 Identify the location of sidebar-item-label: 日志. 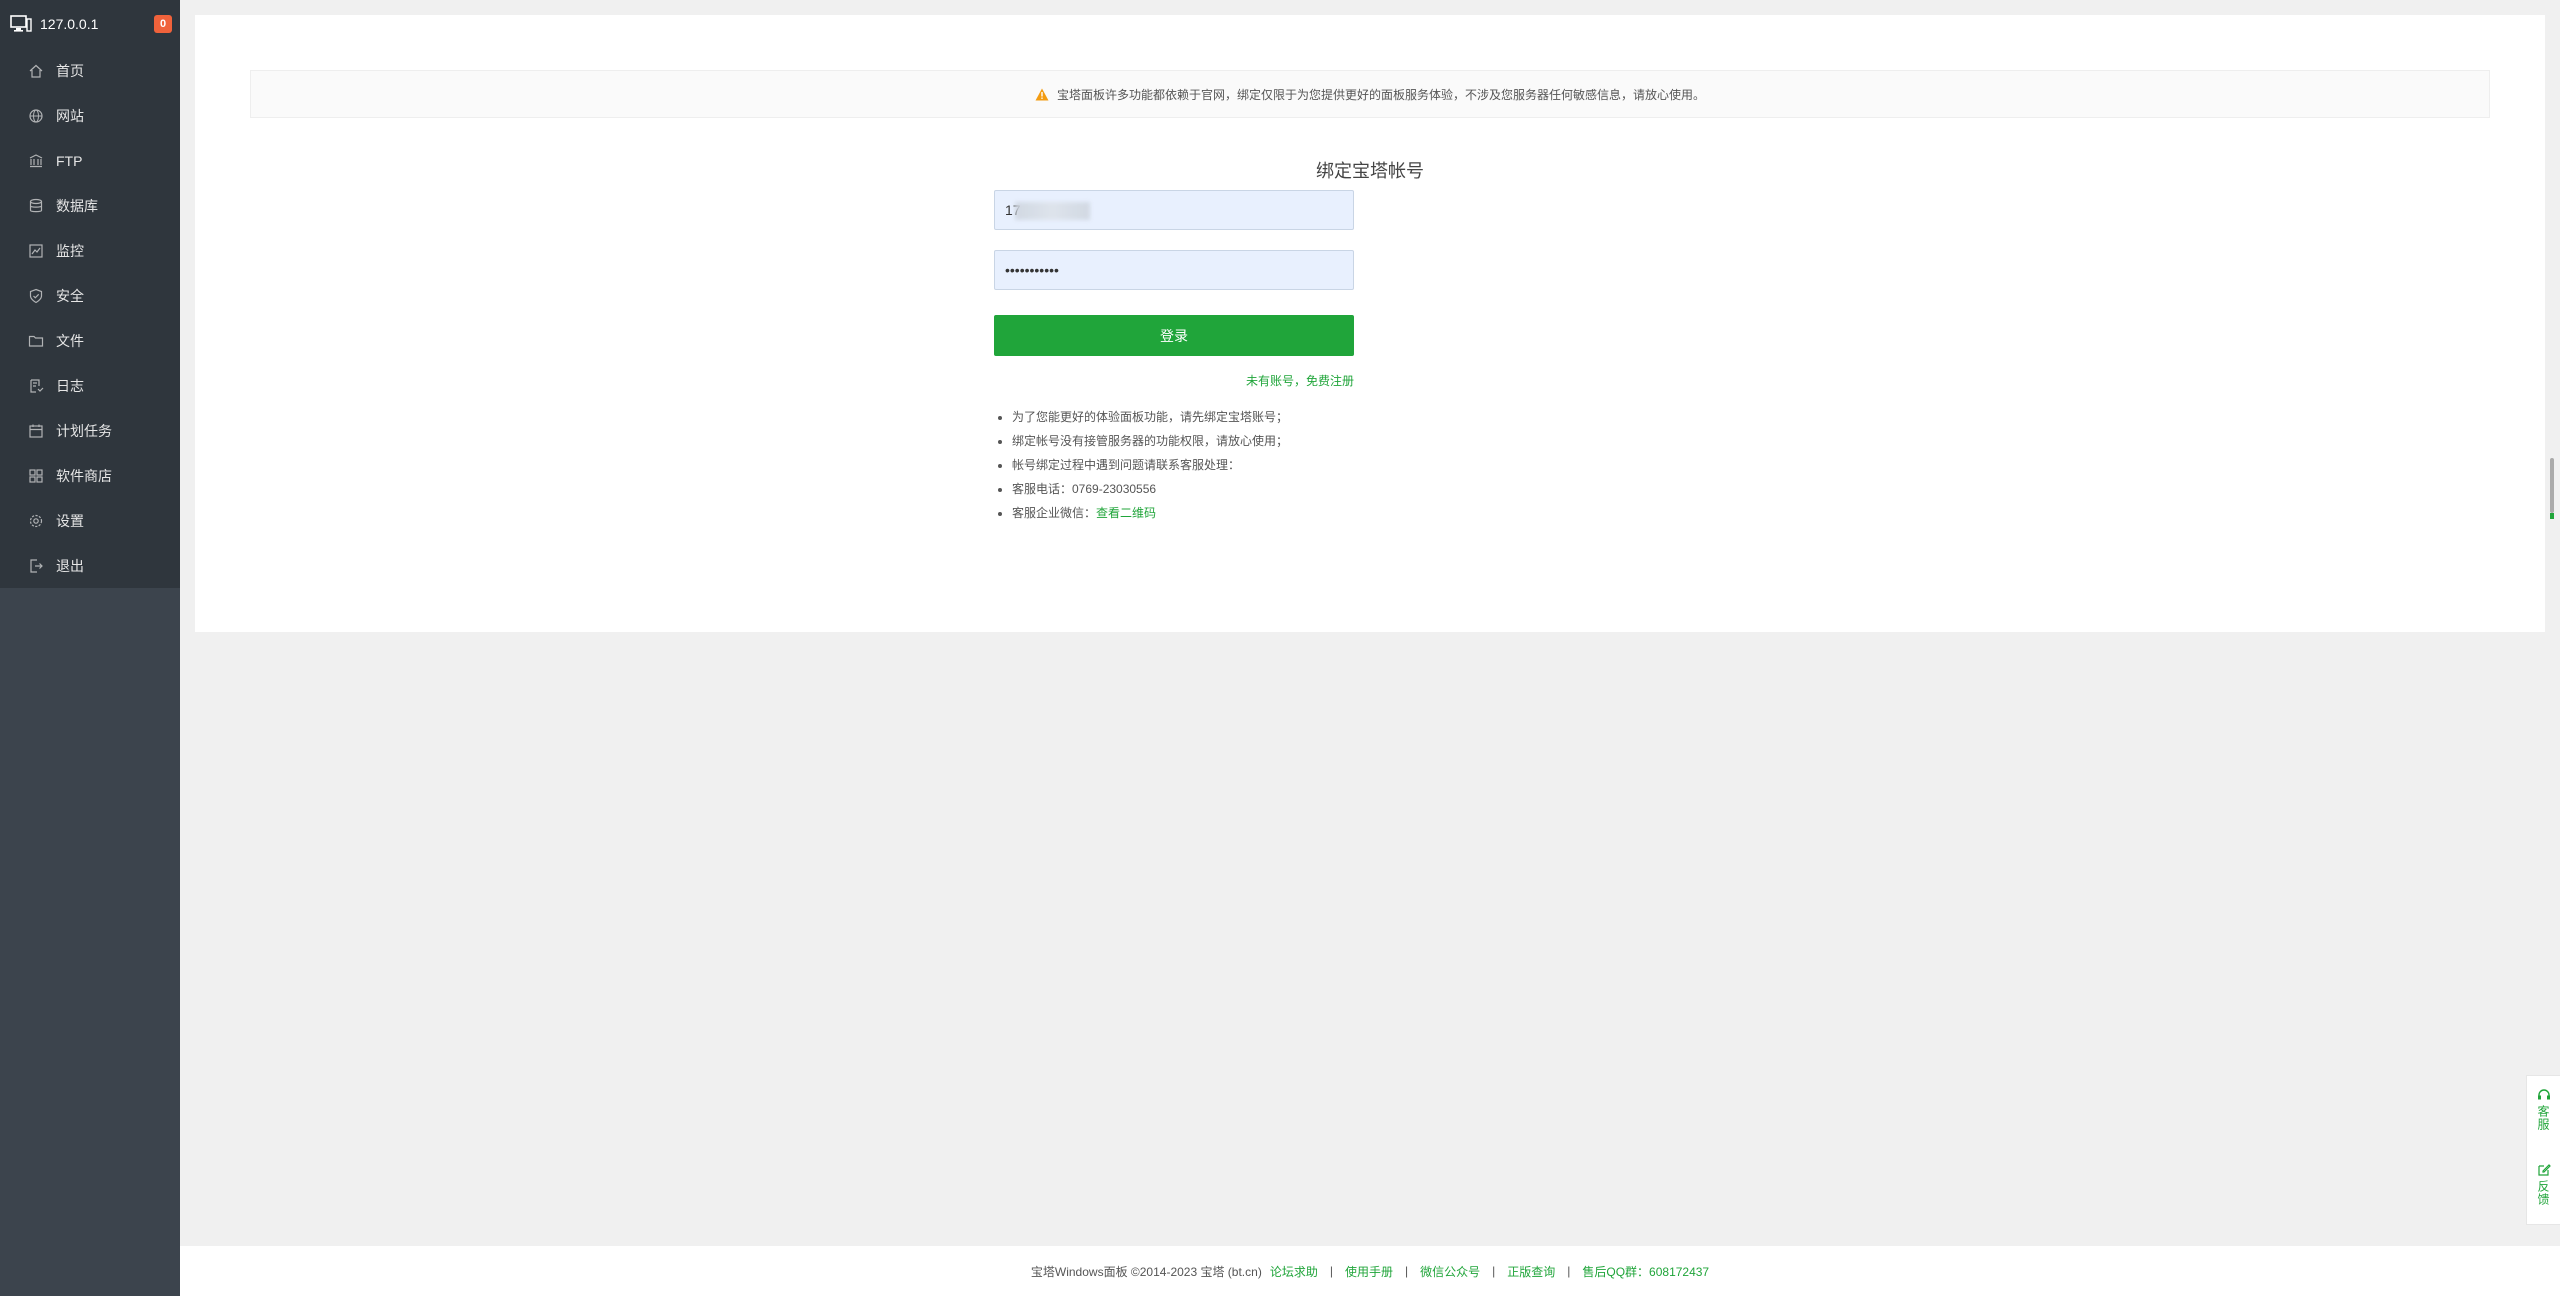
(70, 385).